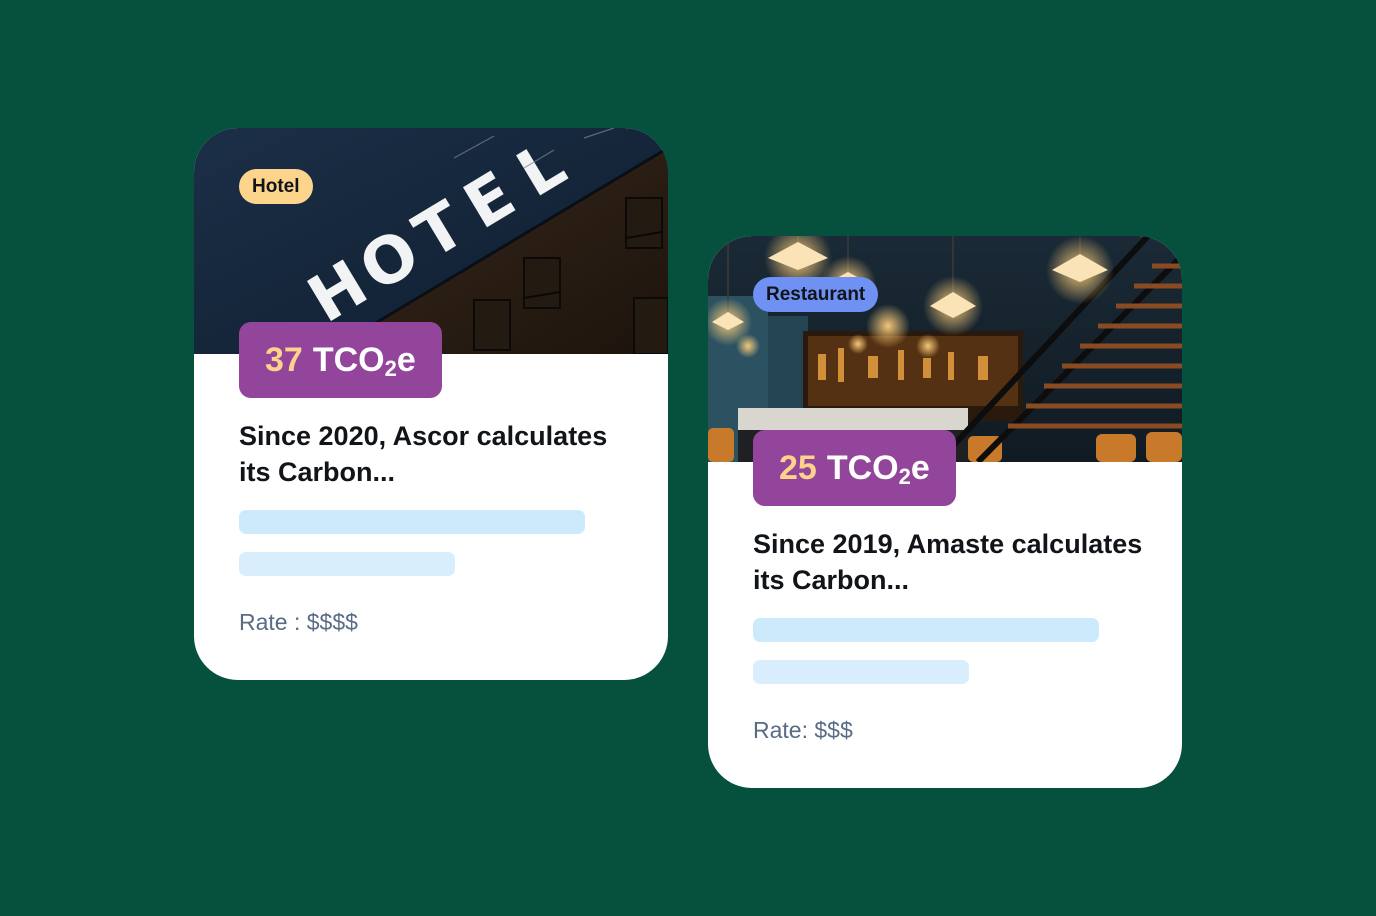  What do you see at coordinates (431, 241) in the screenshot?
I see `hotel-photo: H O T E L` at bounding box center [431, 241].